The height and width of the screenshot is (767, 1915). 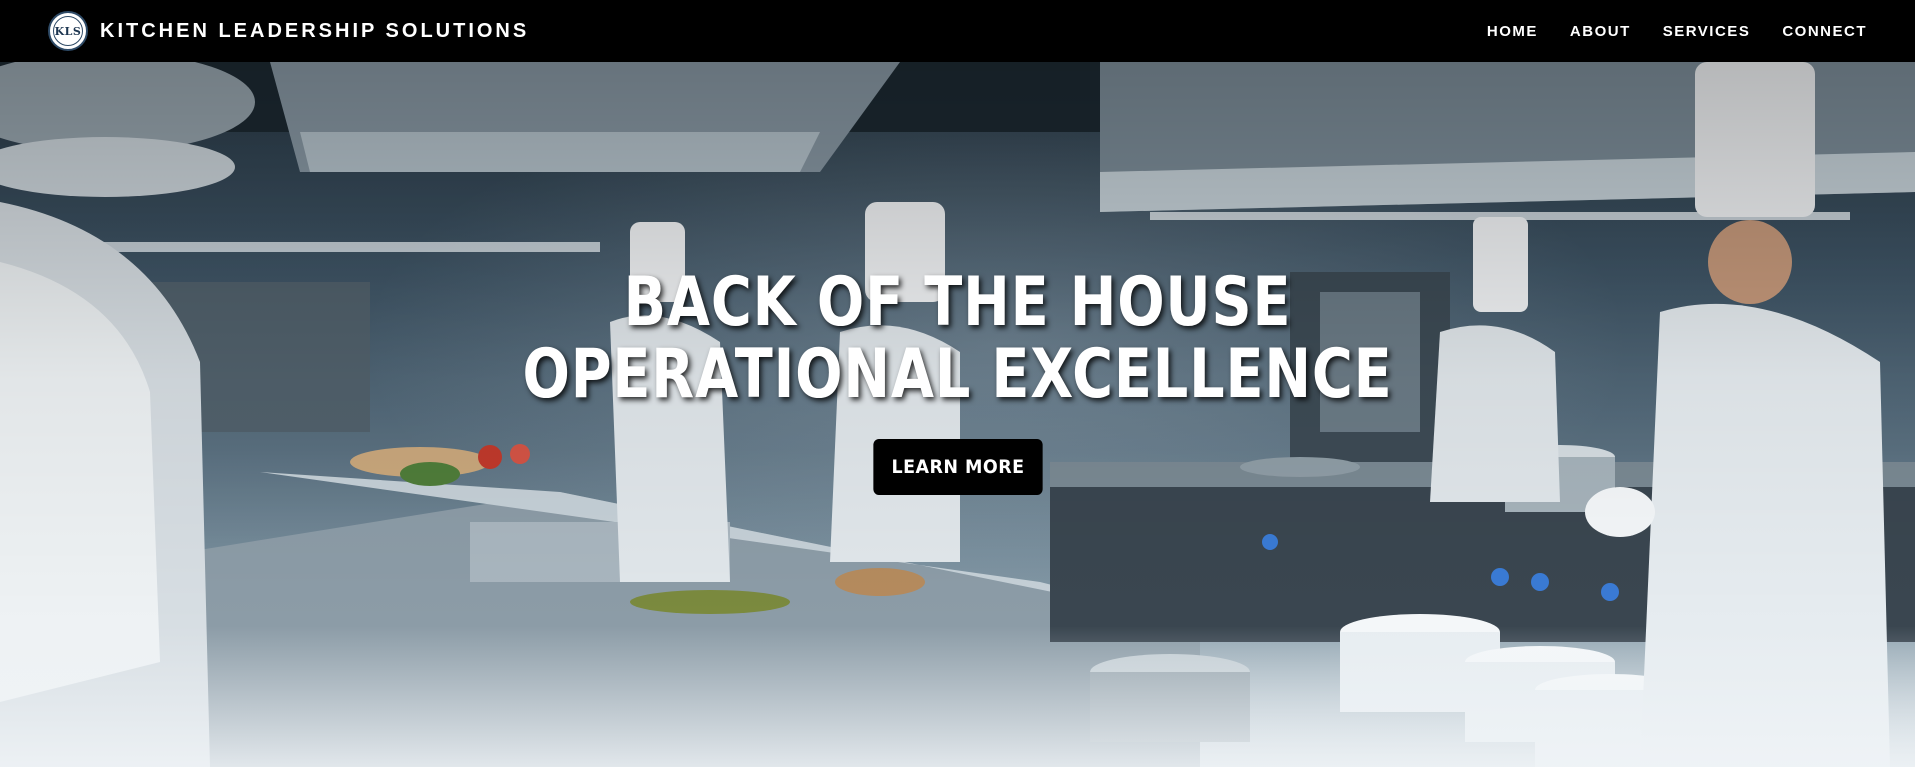 I want to click on kls-logo-icon: KLS, so click(x=68, y=31).